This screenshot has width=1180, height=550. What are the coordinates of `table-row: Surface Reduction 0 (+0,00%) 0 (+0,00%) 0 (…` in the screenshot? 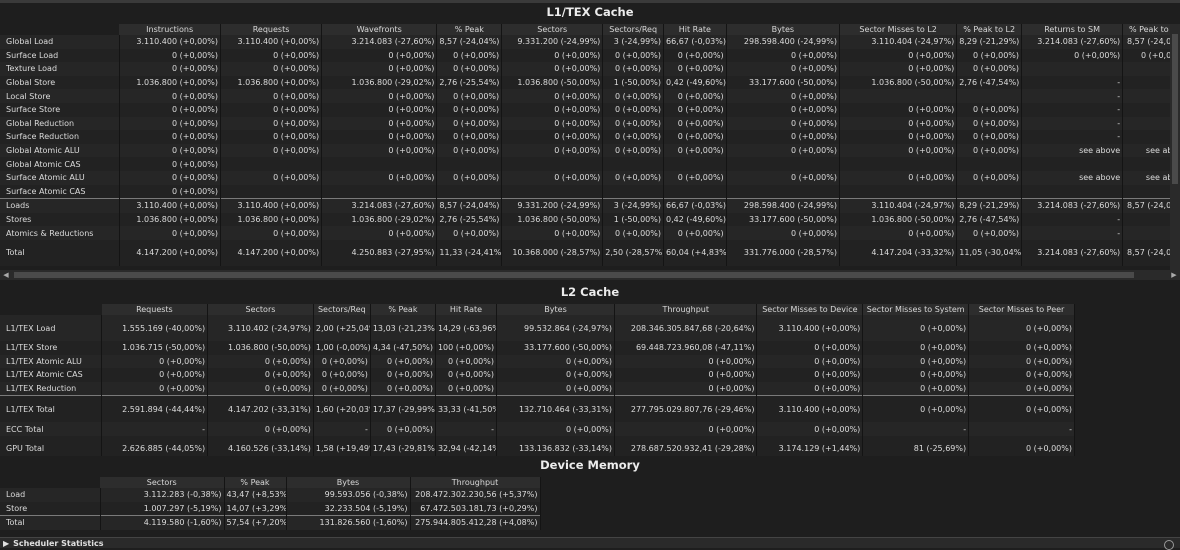 It's located at (585, 137).